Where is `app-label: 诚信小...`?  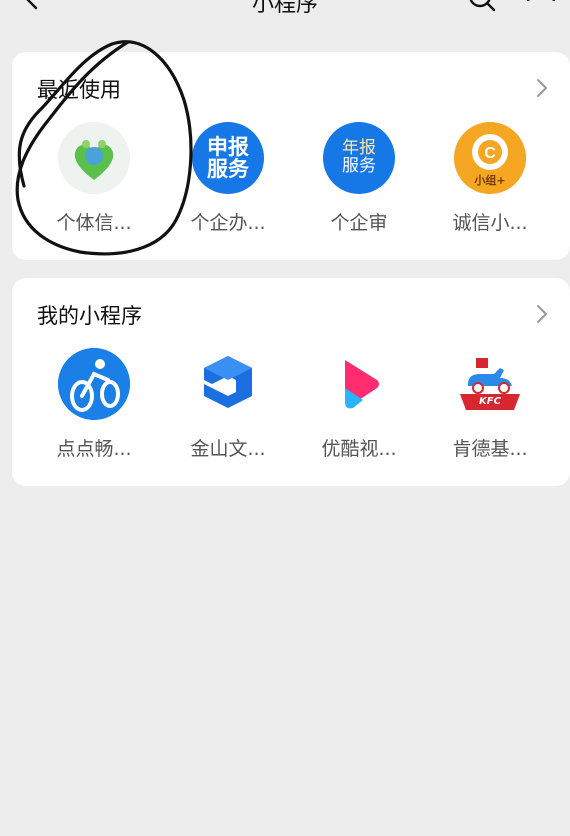
app-label: 诚信小... is located at coordinates (490, 223).